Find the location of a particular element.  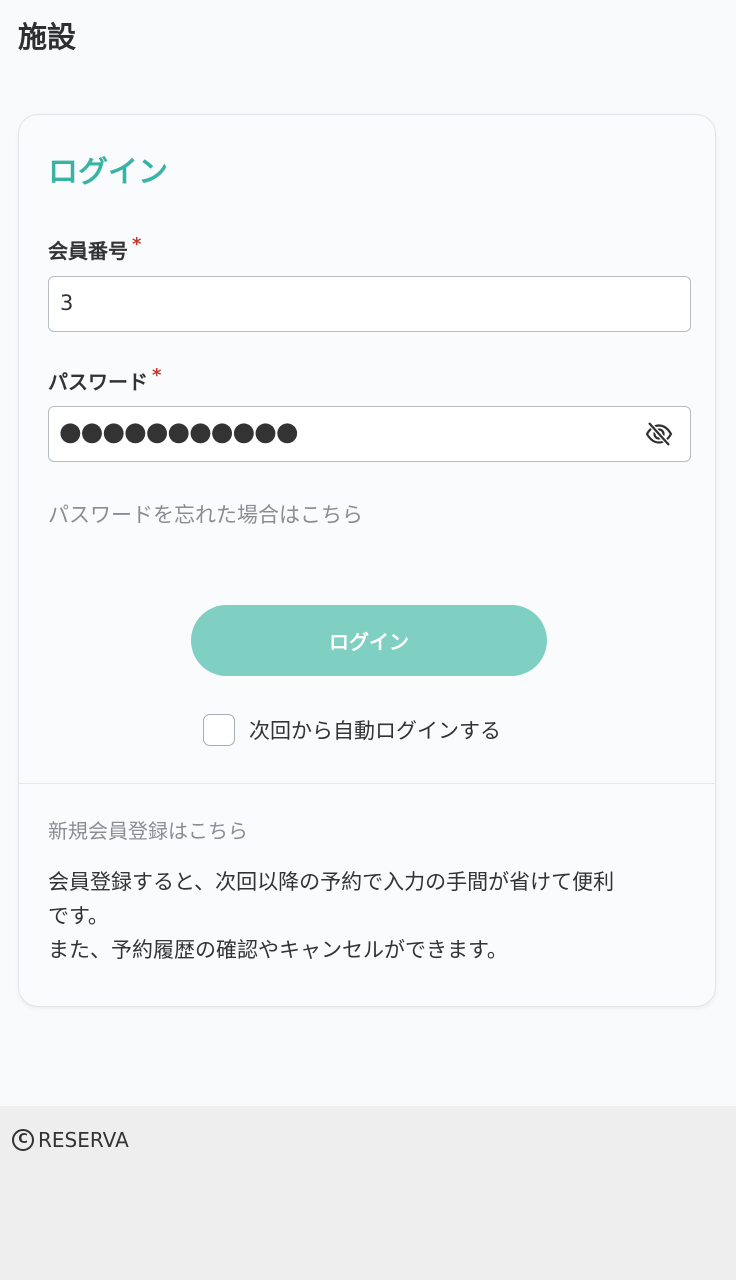

auto-login-option: 次回から自動ログインする is located at coordinates (352, 730).